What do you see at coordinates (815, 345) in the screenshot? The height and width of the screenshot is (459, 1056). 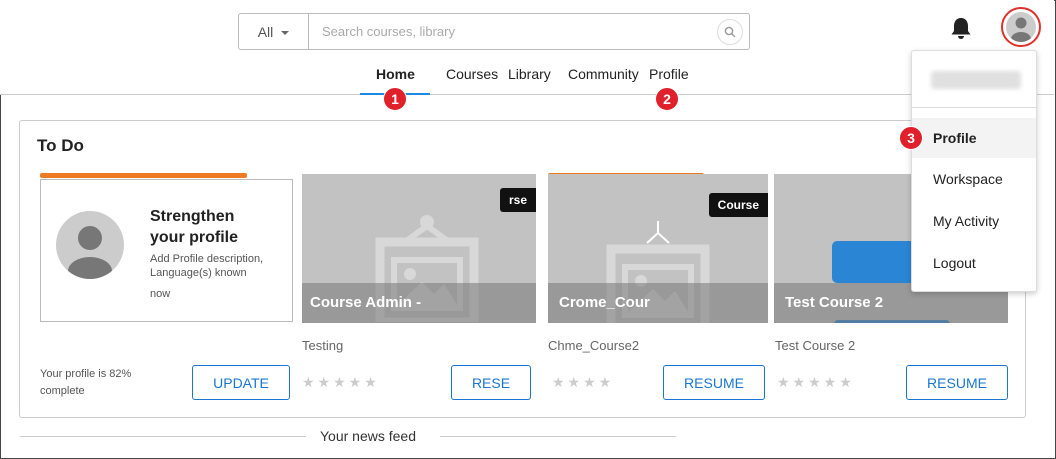 I see `course-subtitle: Test Course 2` at bounding box center [815, 345].